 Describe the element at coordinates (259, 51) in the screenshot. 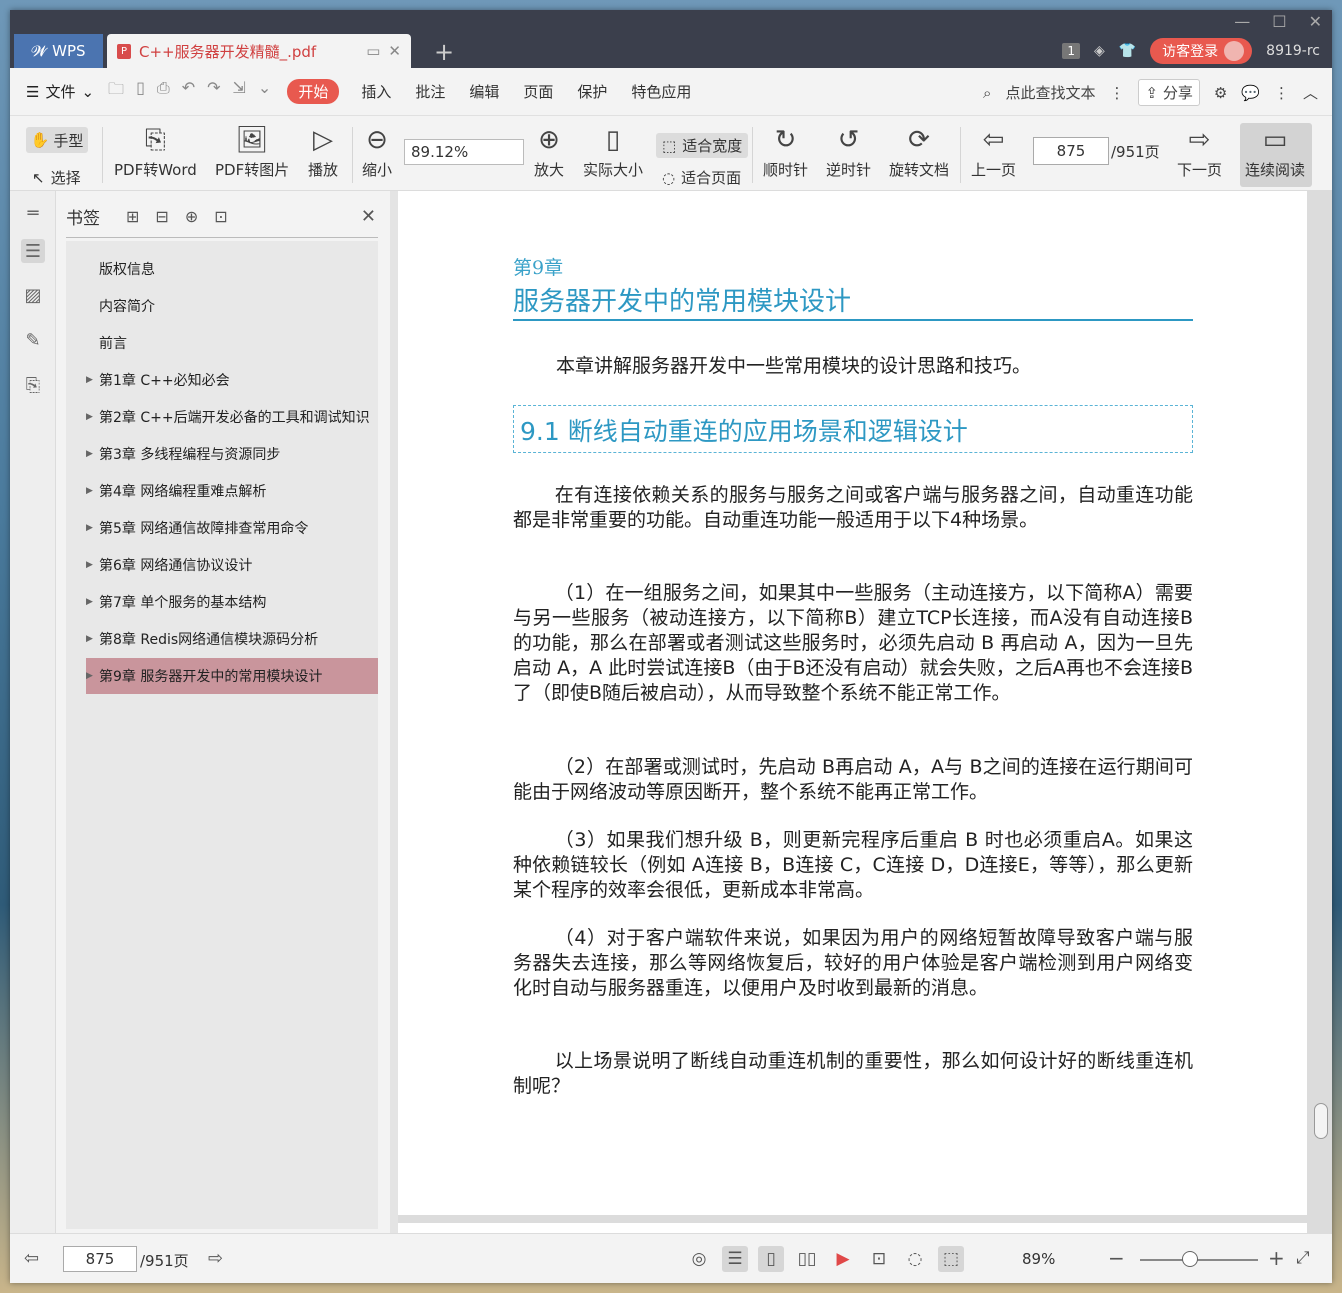

I see `document-tab: P C++服务器开发精髓_.pdf ▭ ✕` at that location.